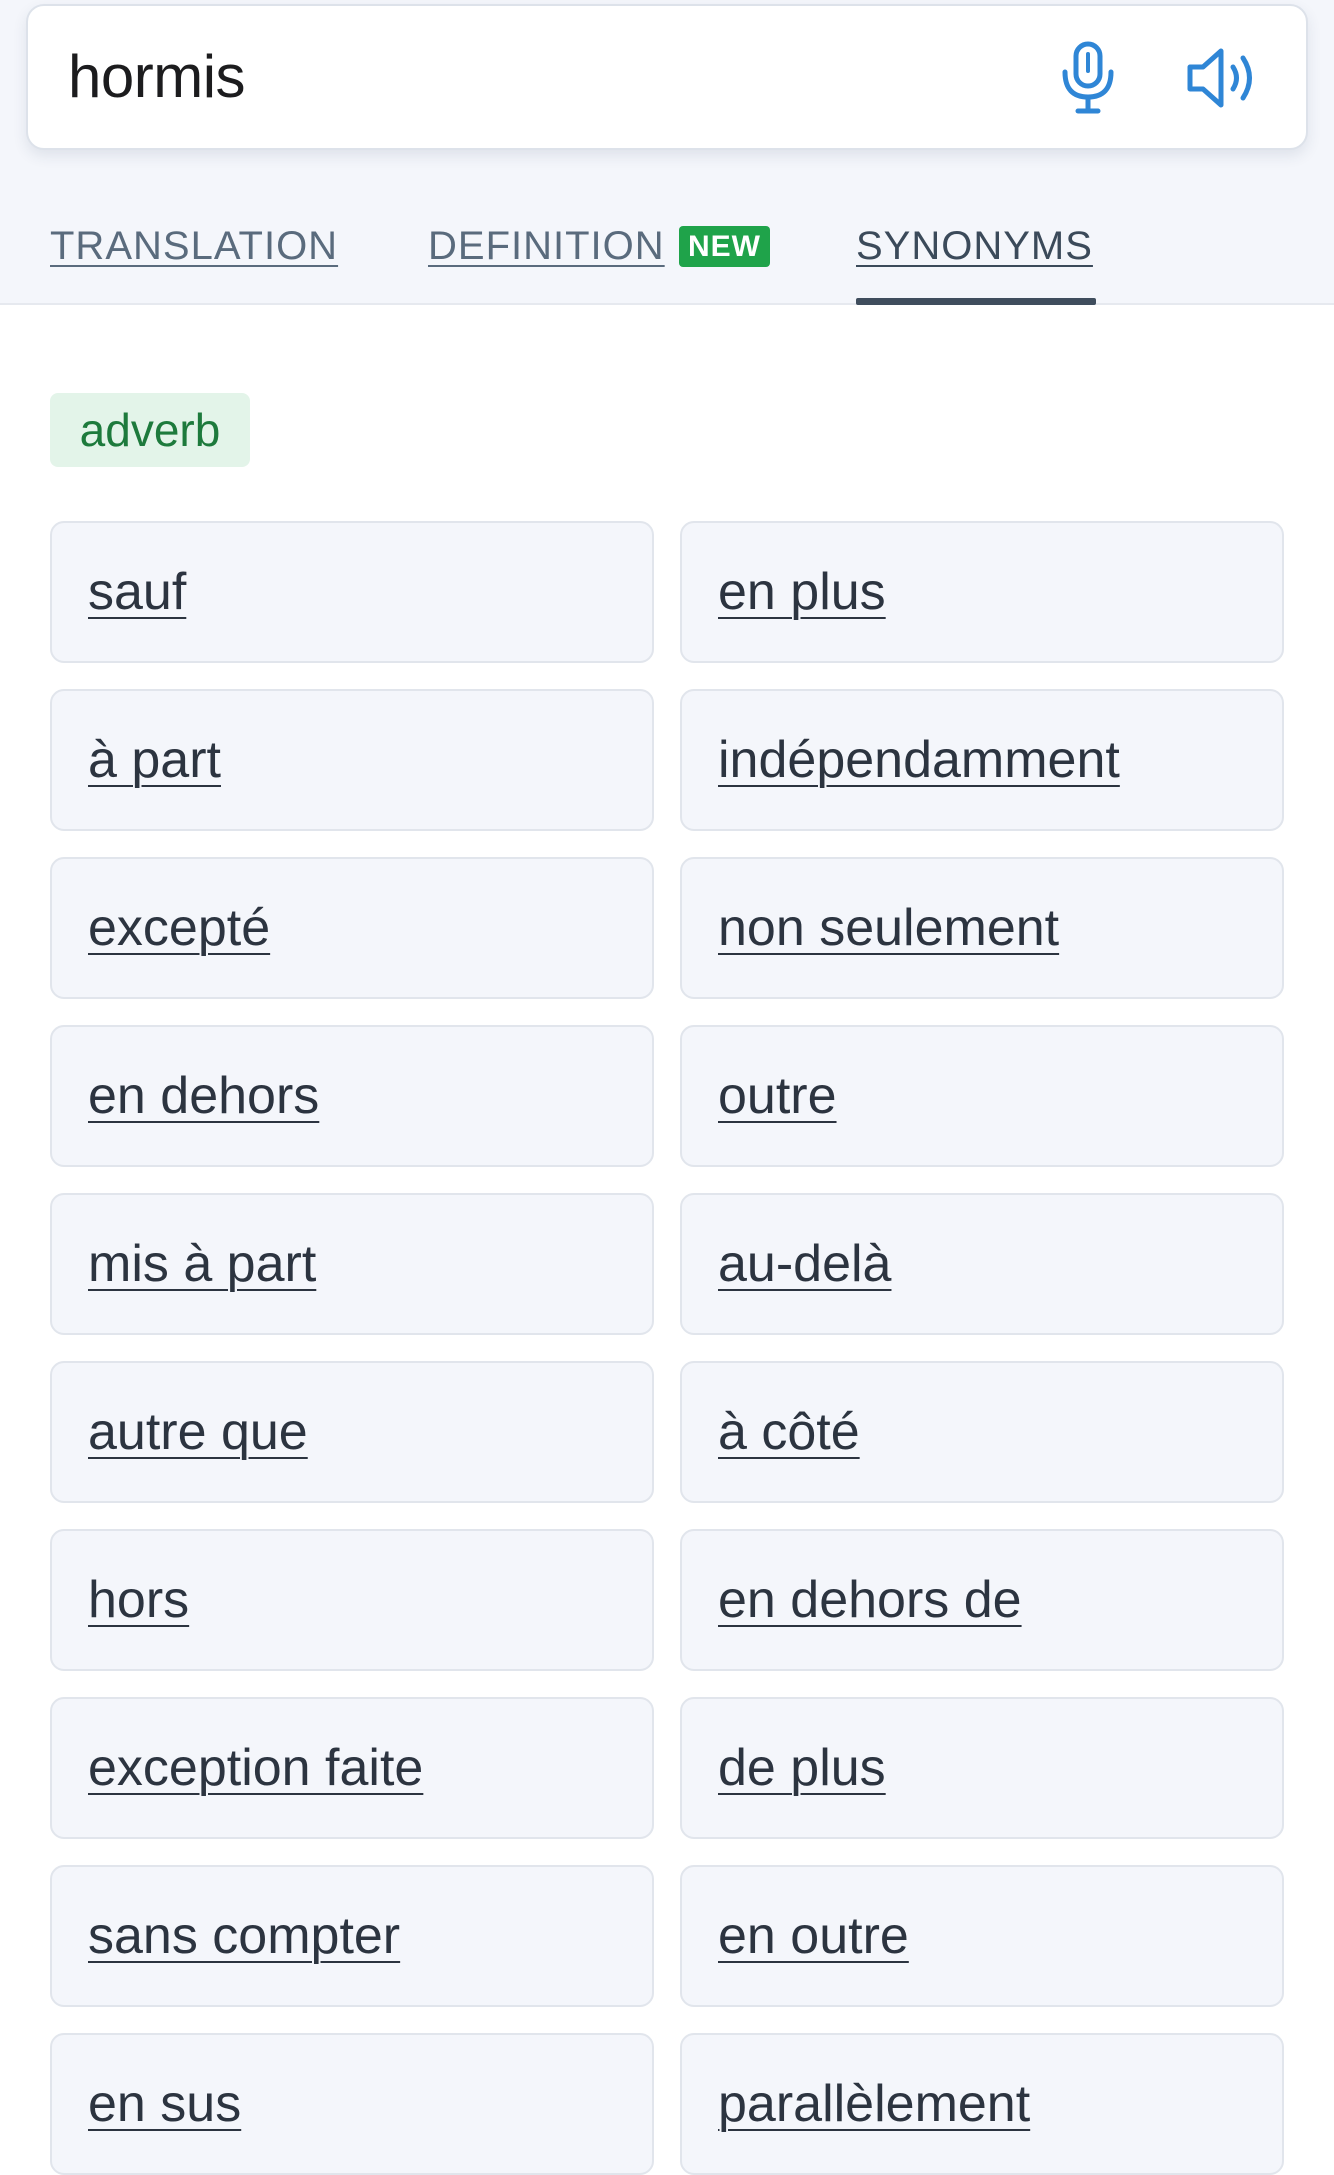 The height and width of the screenshot is (2175, 1334). What do you see at coordinates (982, 1264) in the screenshot?
I see `synonym-card: au-delà` at bounding box center [982, 1264].